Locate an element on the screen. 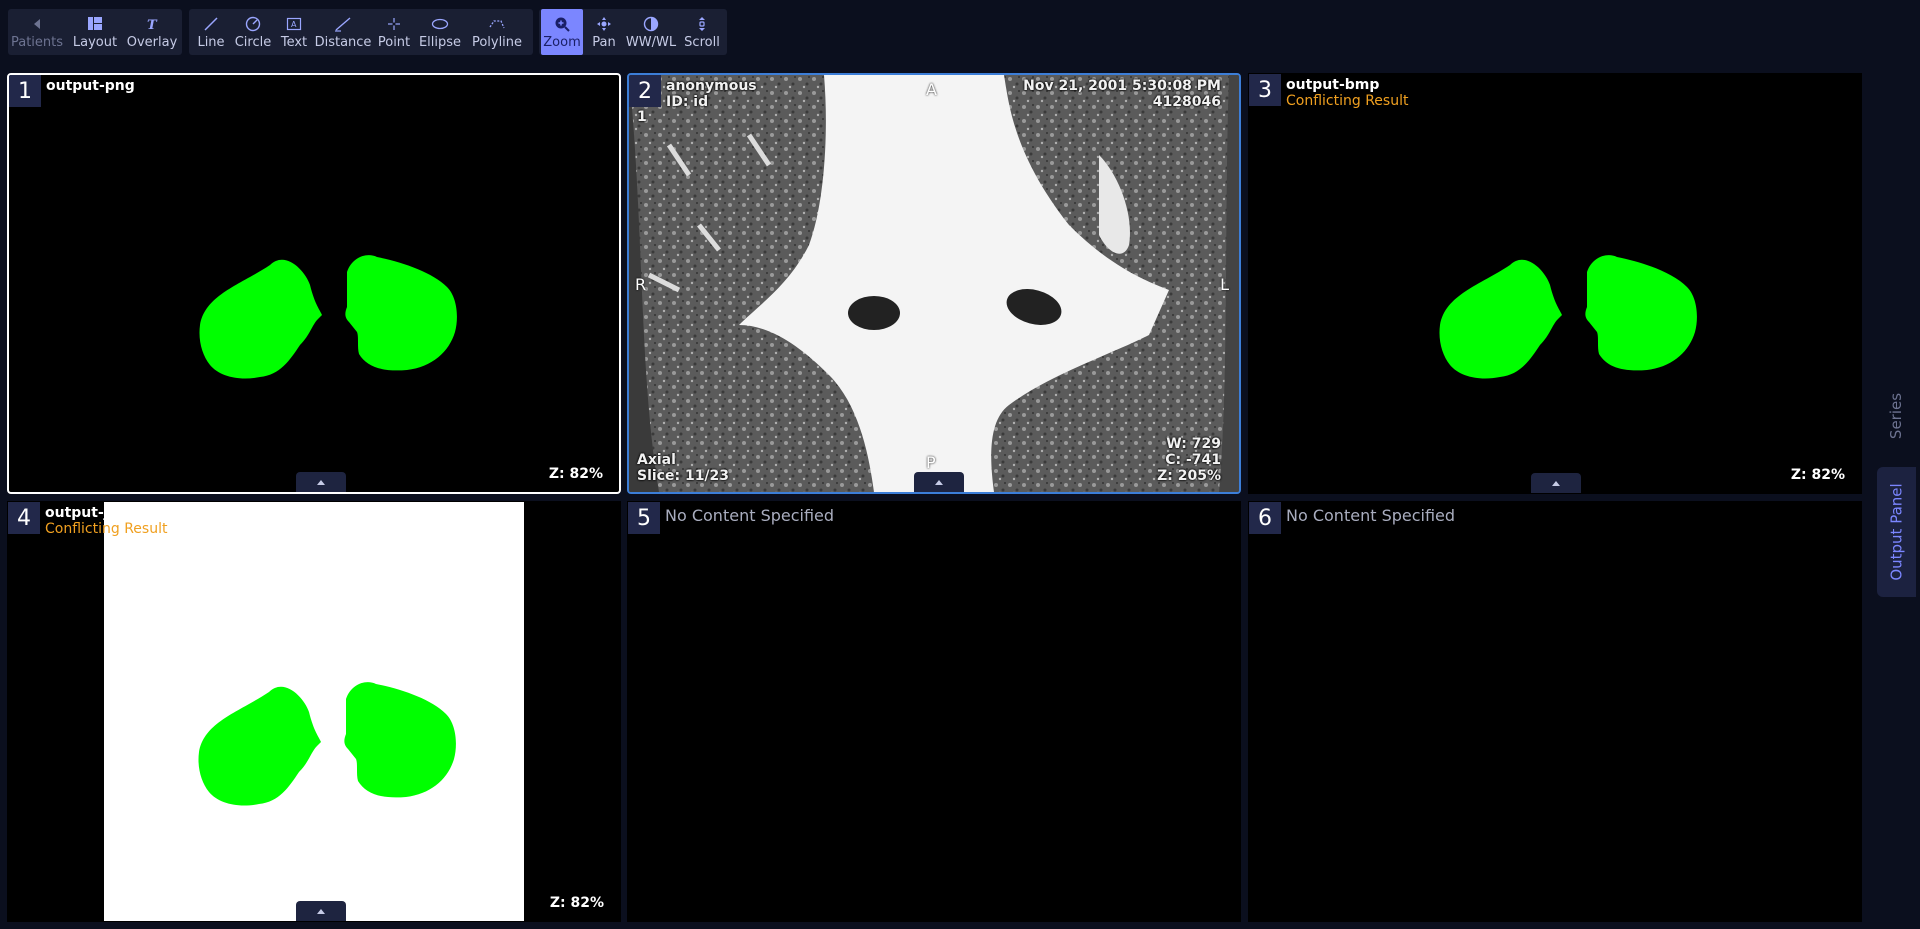  viewport-number: 5 is located at coordinates (644, 518).